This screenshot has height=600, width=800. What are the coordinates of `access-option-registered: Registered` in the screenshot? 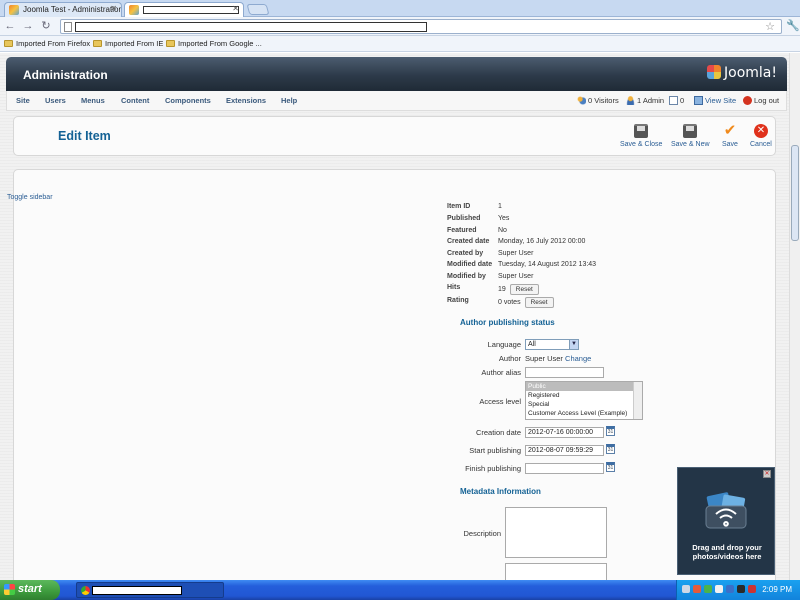 It's located at (584, 395).